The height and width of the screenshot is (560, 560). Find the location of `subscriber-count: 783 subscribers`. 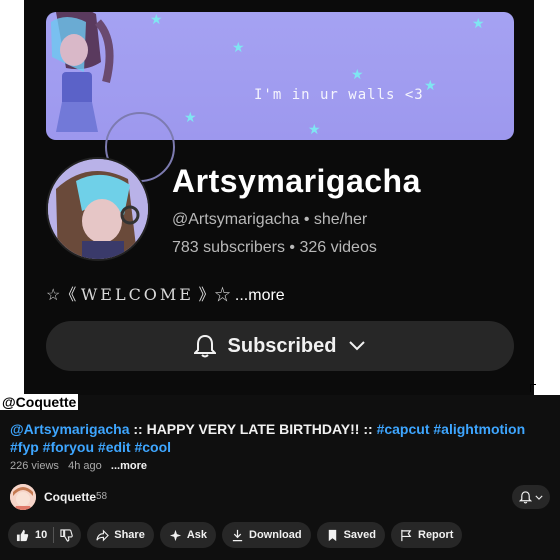

subscriber-count: 783 subscribers is located at coordinates (228, 247).